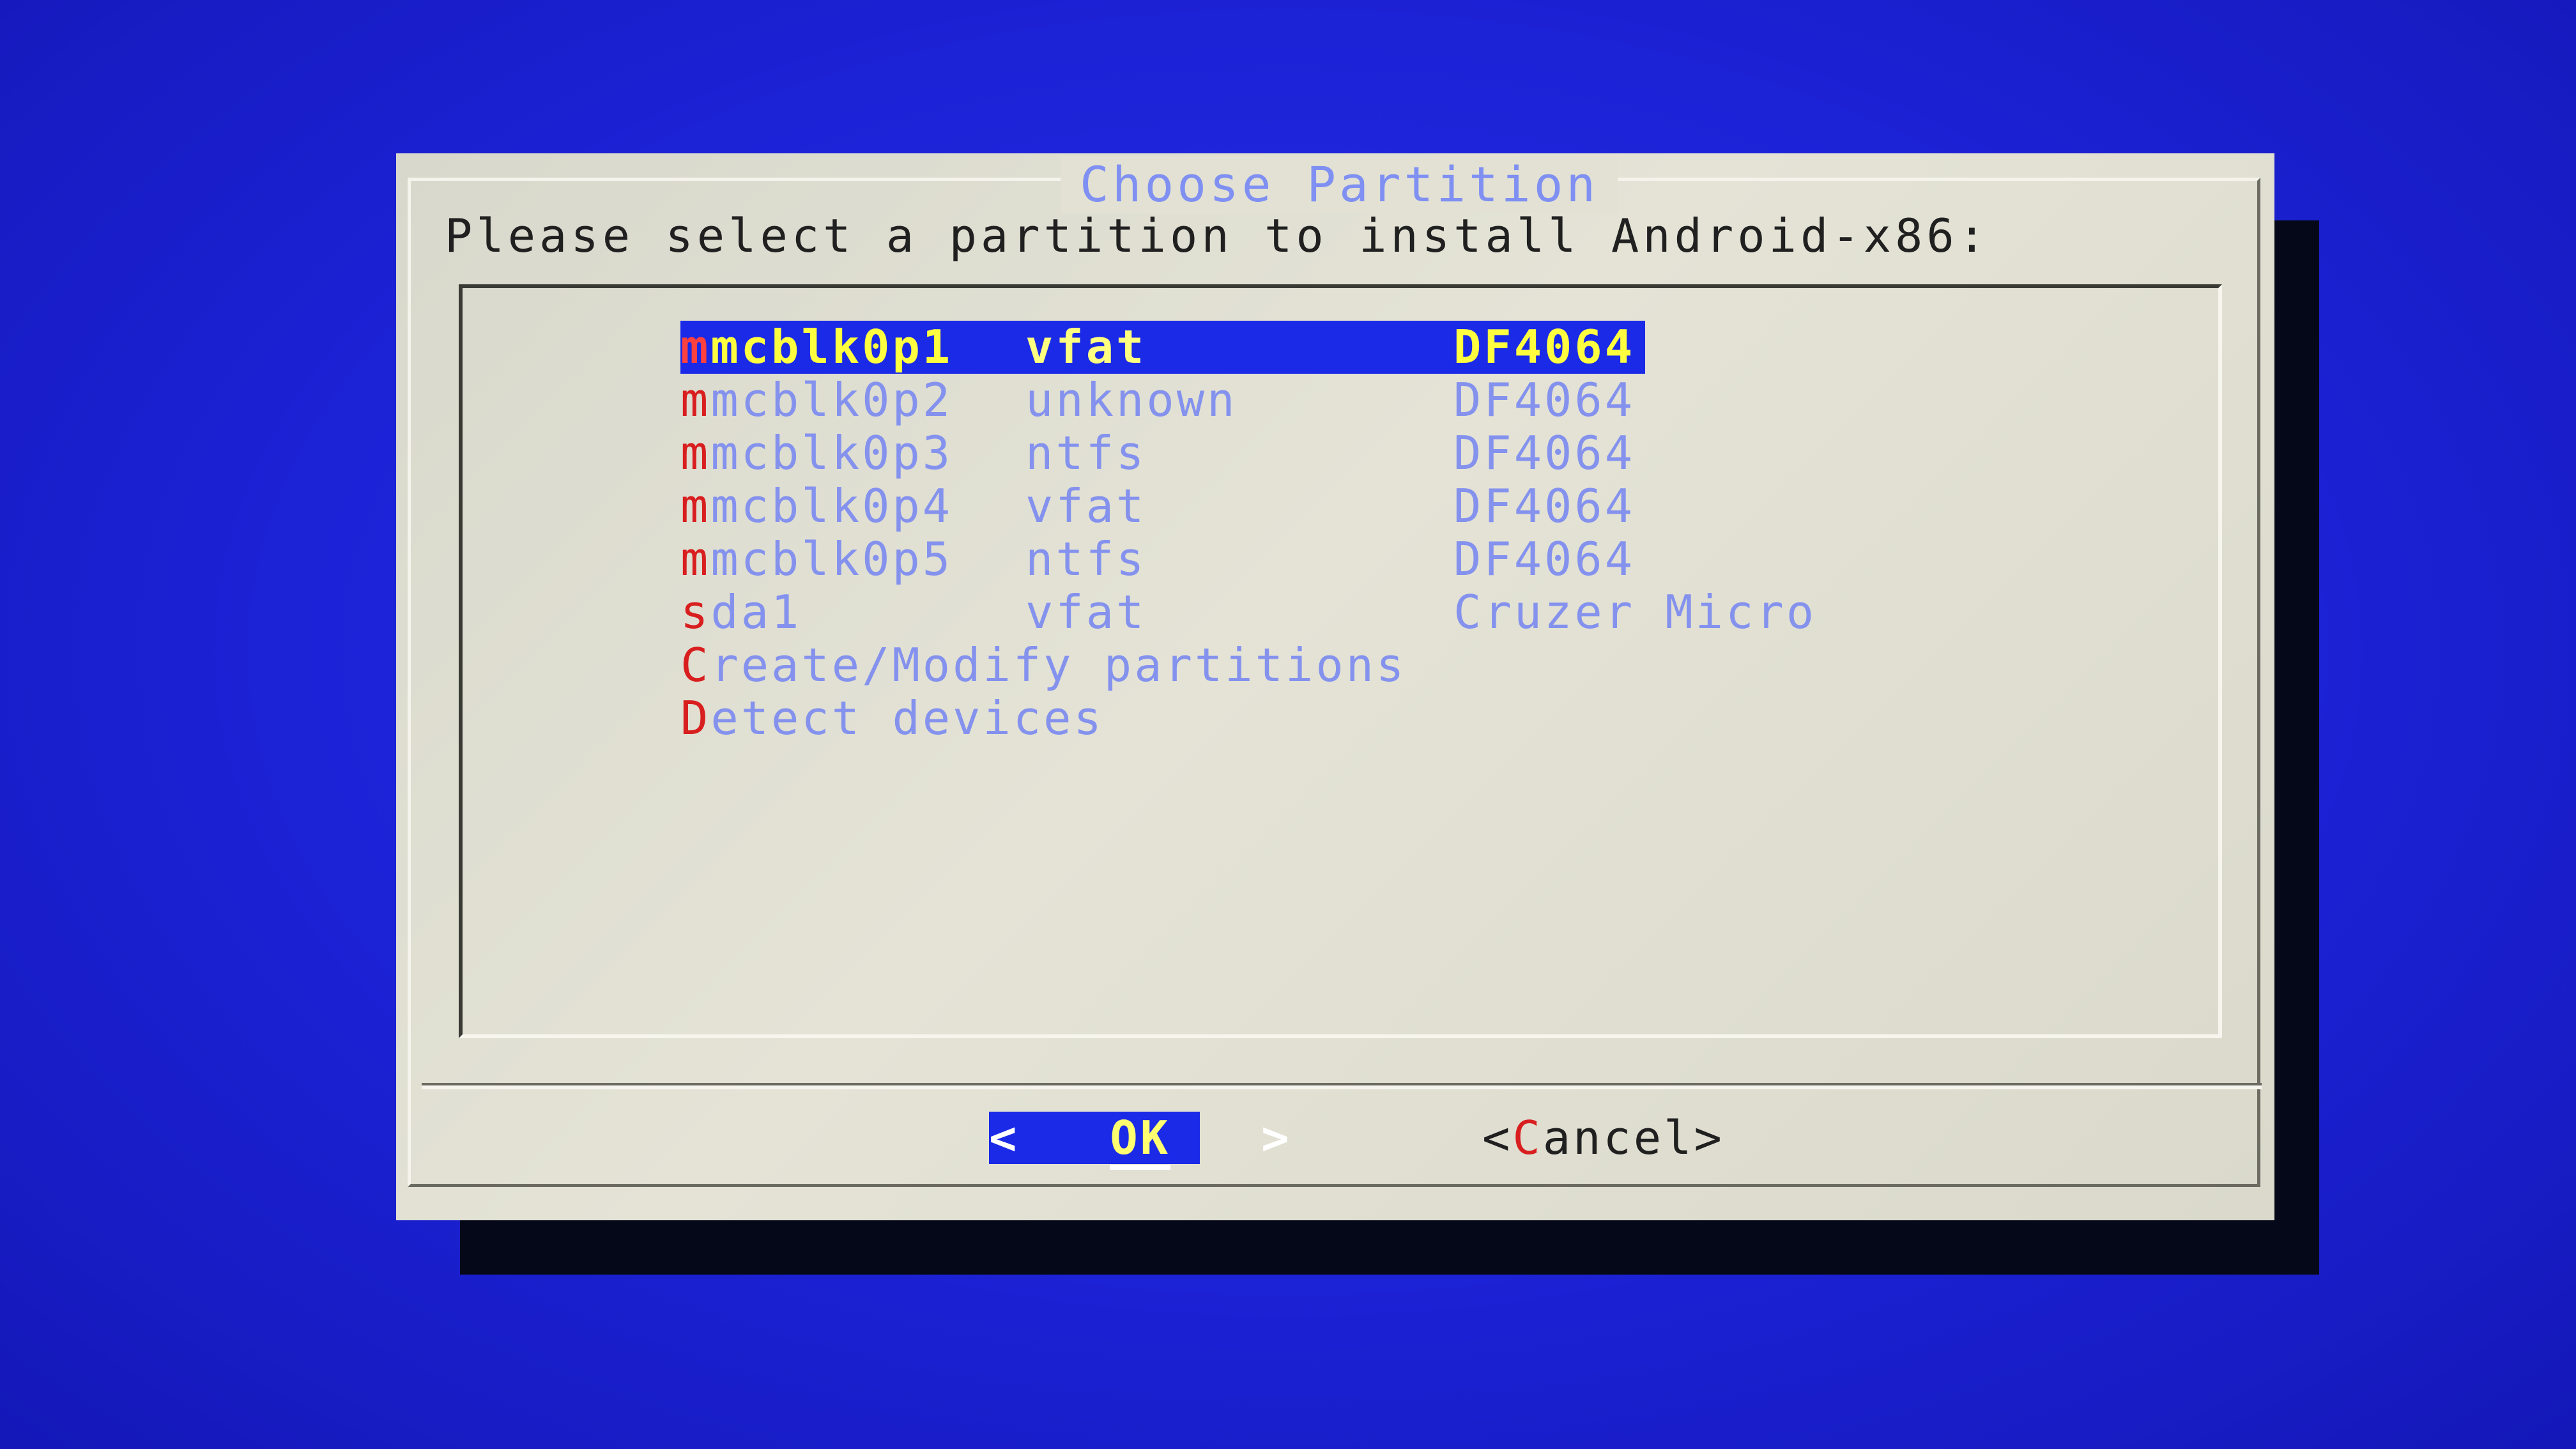 Image resolution: width=2576 pixels, height=1449 pixels. What do you see at coordinates (1447, 718) in the screenshot?
I see `menu-item-detect-devices: Detect devices` at bounding box center [1447, 718].